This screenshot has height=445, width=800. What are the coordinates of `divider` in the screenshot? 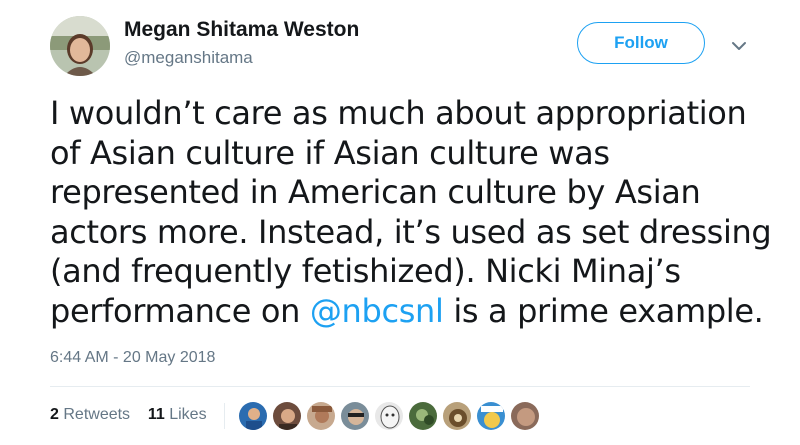 It's located at (400, 386).